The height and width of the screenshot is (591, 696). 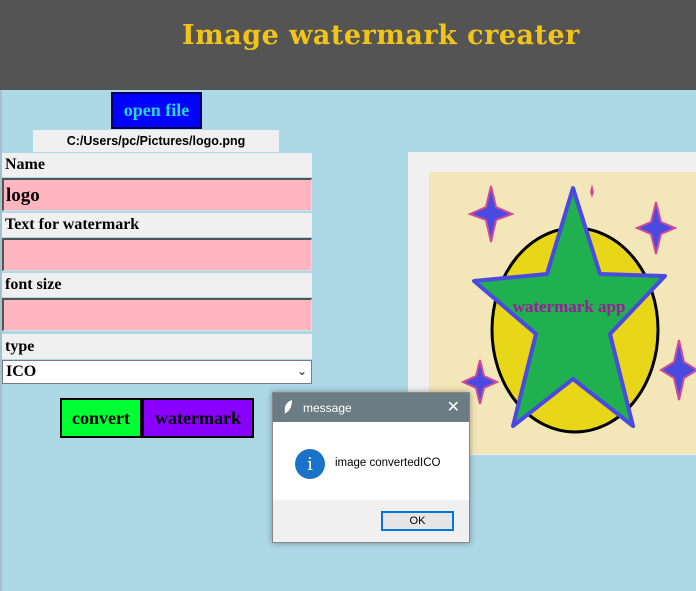 I want to click on dialog-body: i image convertedICO, so click(x=371, y=461).